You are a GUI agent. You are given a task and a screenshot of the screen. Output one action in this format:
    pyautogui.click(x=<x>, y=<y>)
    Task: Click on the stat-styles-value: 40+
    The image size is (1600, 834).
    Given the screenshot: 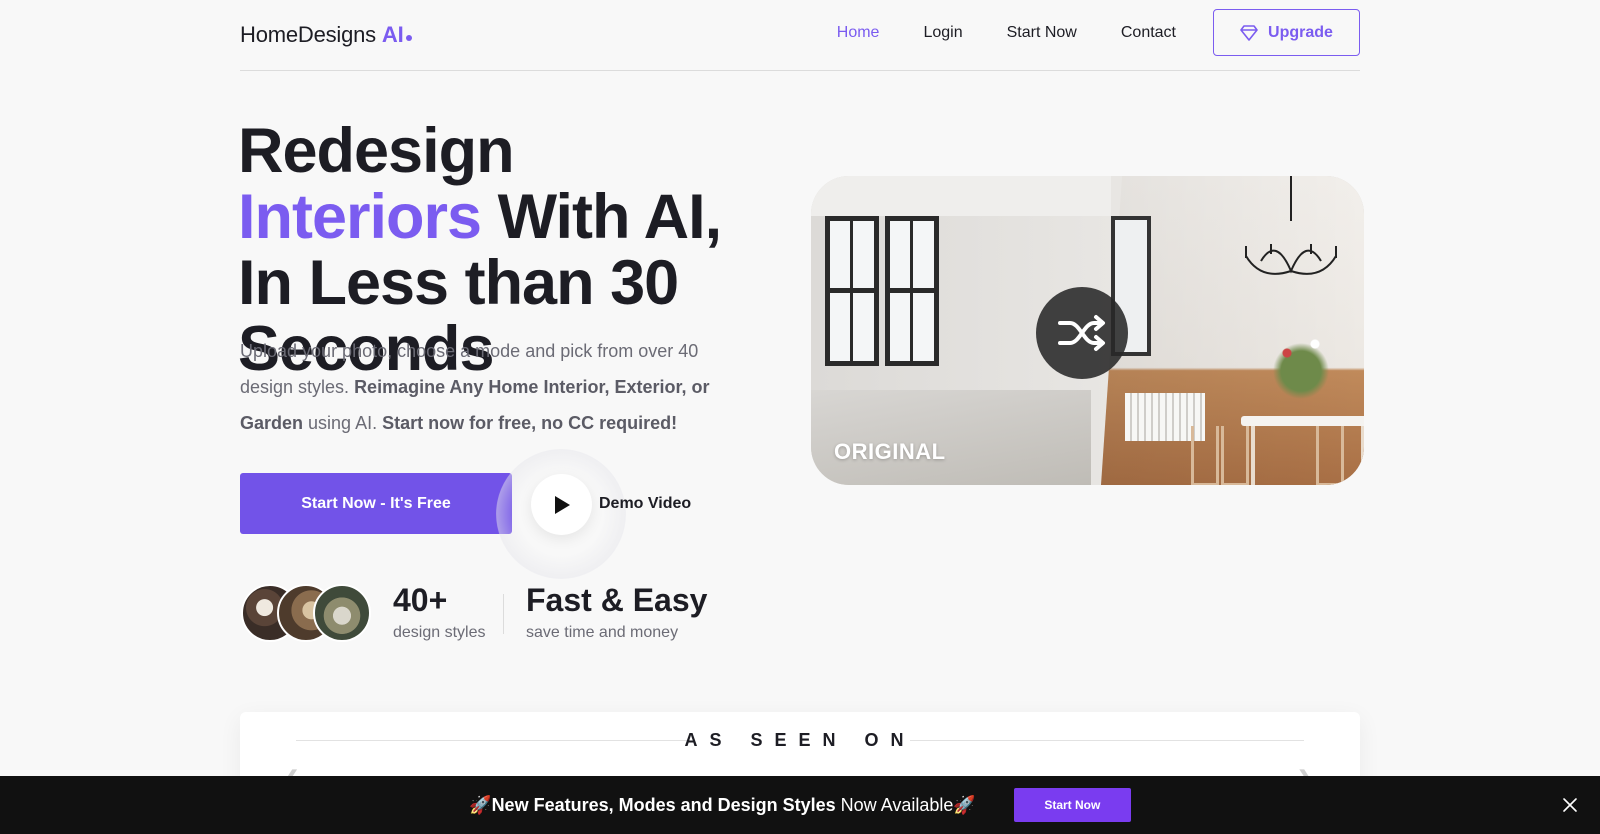 What is the action you would take?
    pyautogui.click(x=420, y=600)
    